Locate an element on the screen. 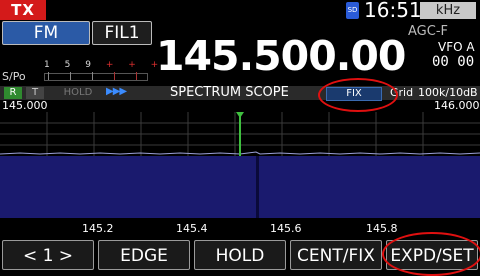 This screenshot has width=480, height=276. scope-edge-high: 146.000 is located at coordinates (457, 105).